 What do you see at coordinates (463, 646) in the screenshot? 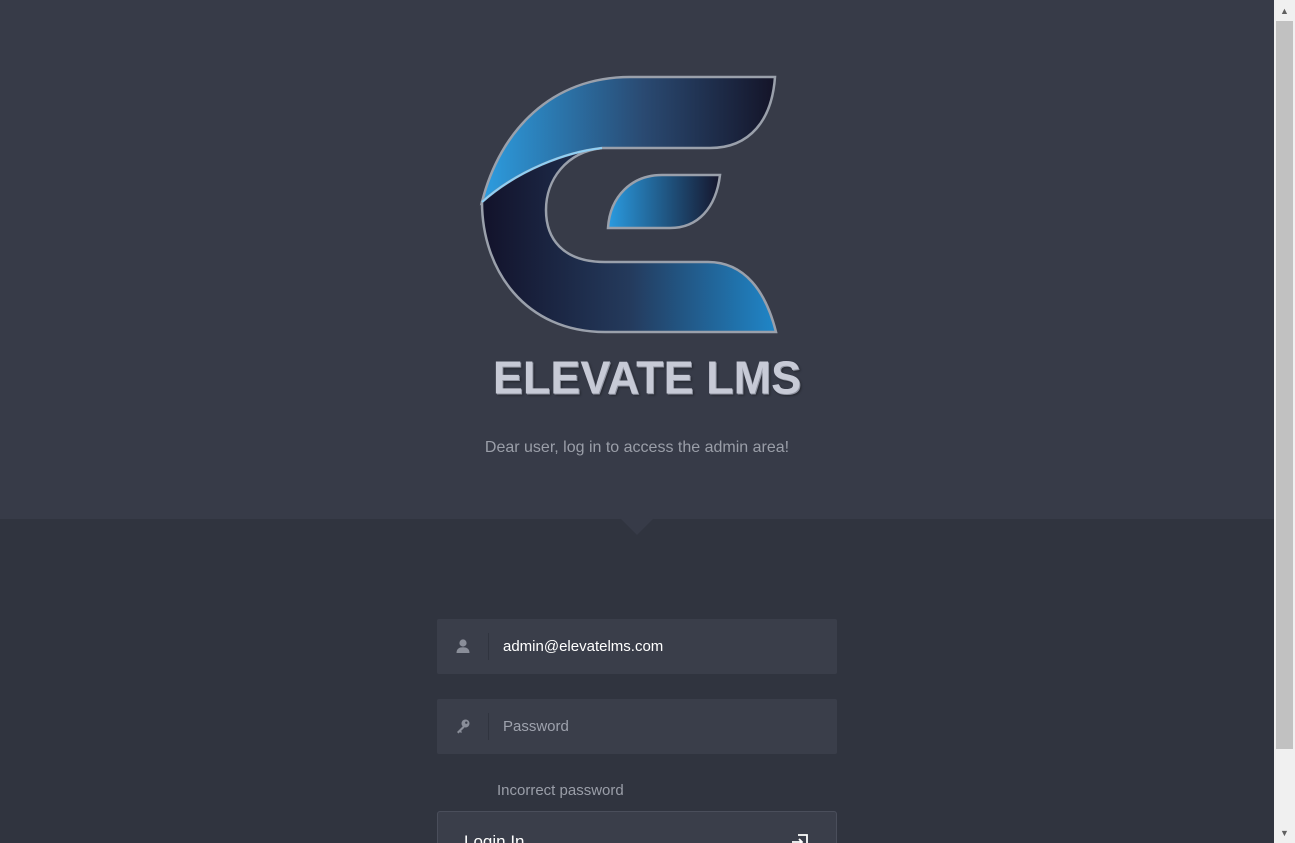
I see `user-icon` at bounding box center [463, 646].